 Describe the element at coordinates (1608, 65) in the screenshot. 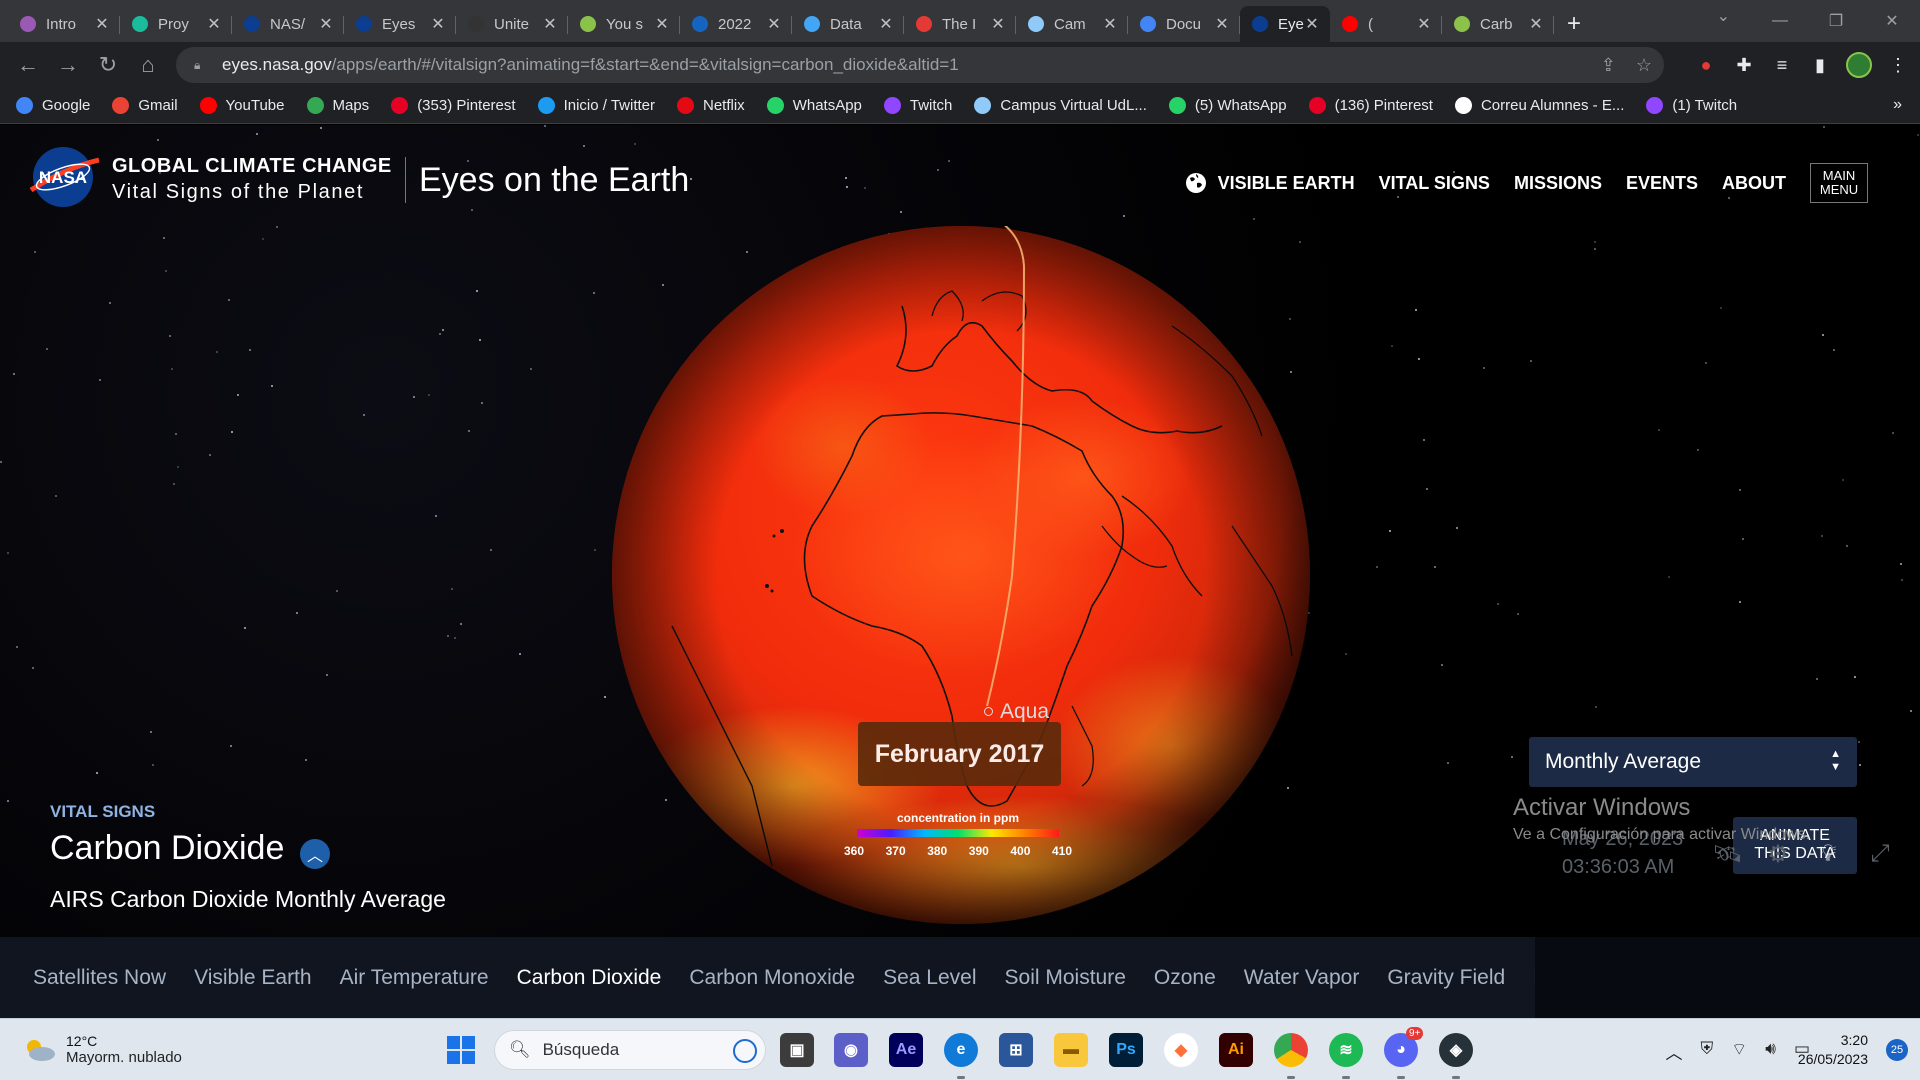

I see `share-icon: ⇪` at that location.